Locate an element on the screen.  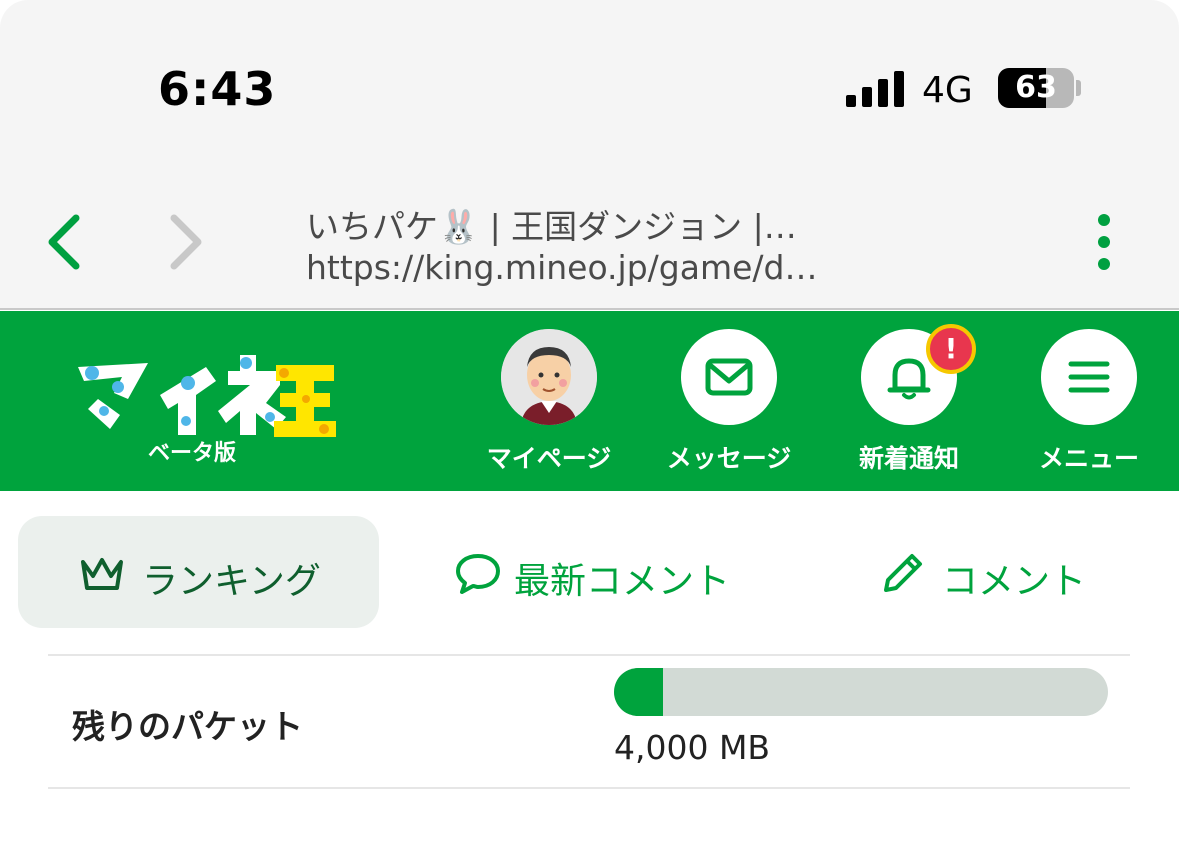
message-label: メッセージ is located at coordinates (729, 458).